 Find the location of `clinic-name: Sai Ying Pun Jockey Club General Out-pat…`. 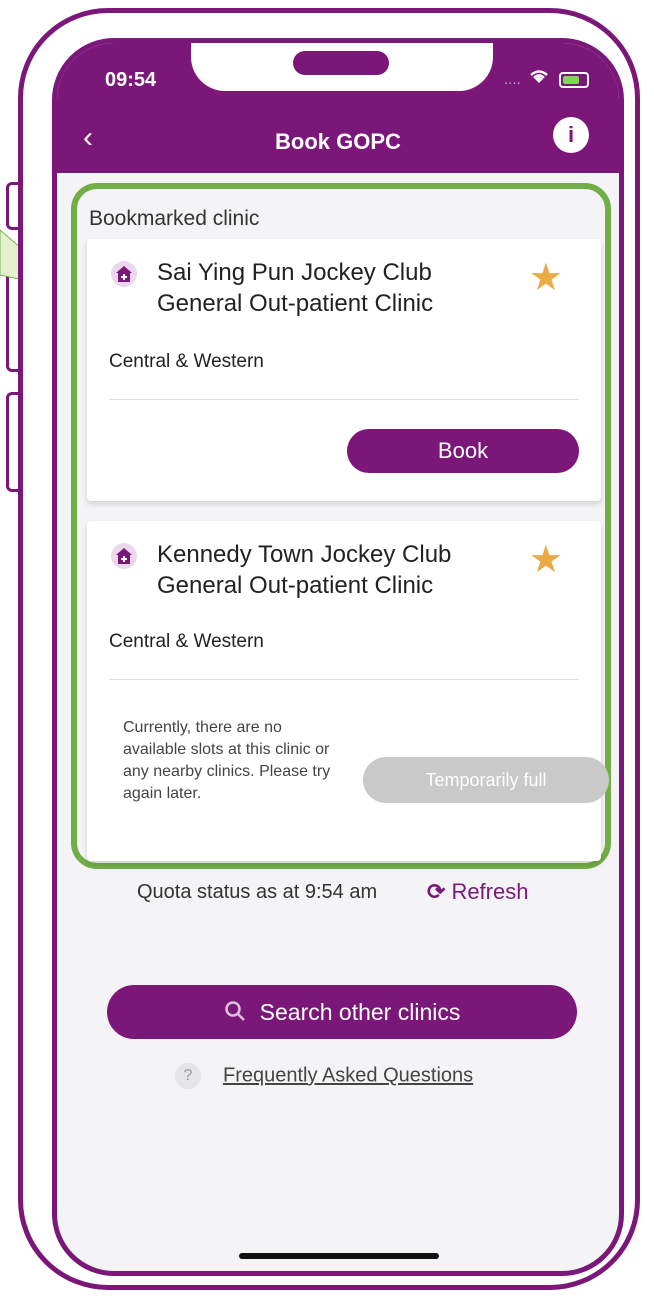

clinic-name: Sai Ying Pun Jockey Club General Out-pat… is located at coordinates (295, 288).